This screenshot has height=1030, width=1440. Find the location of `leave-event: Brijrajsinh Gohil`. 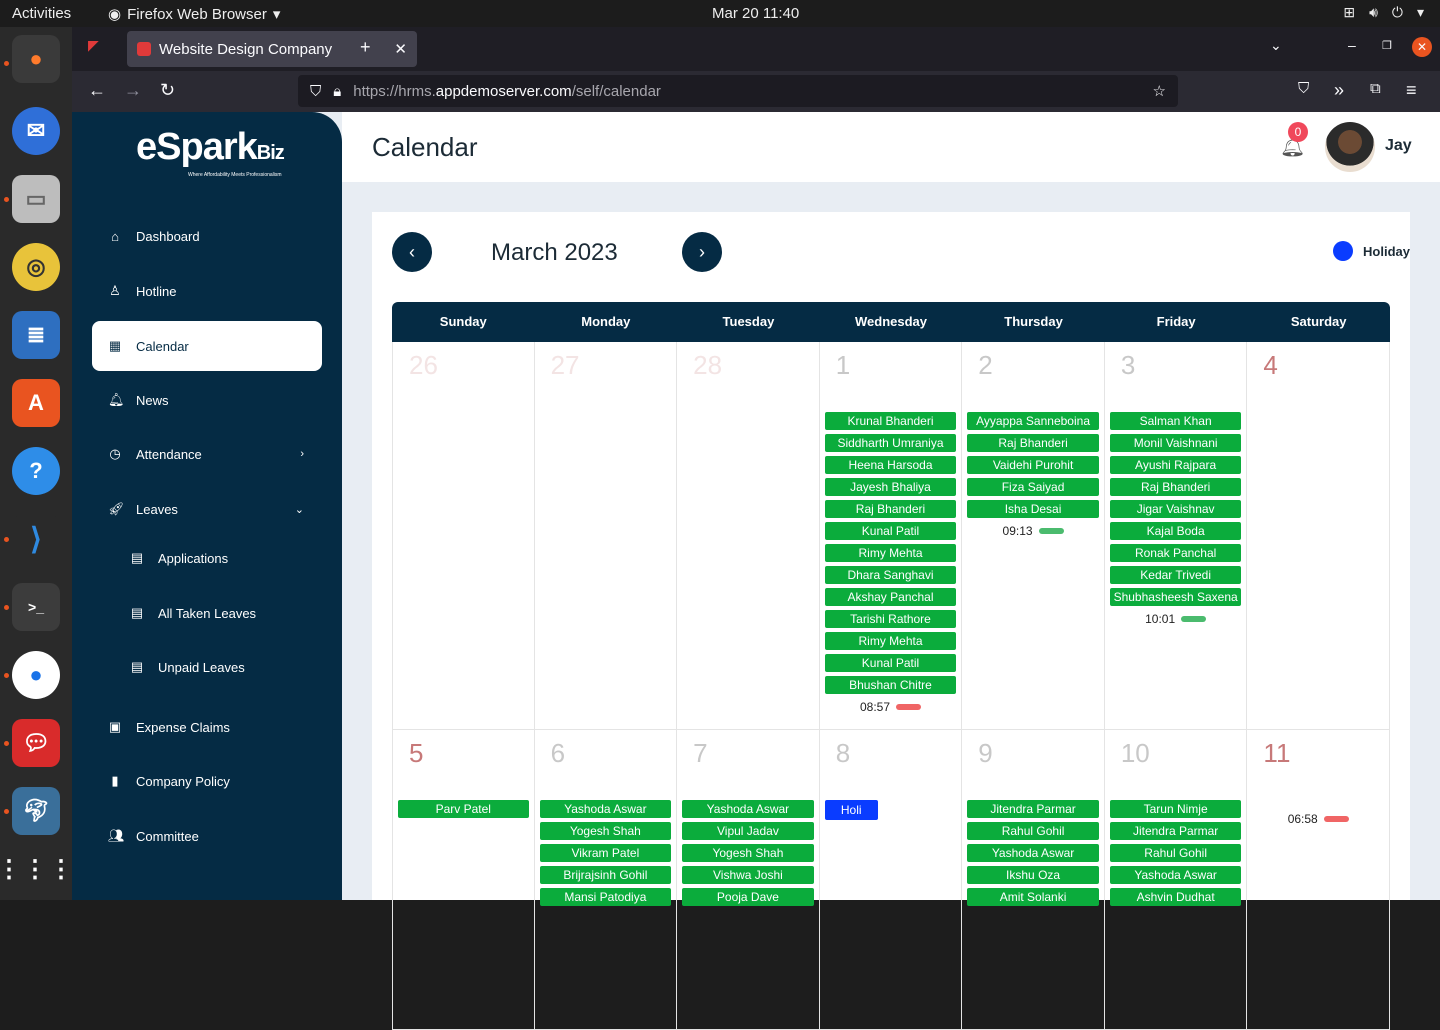

leave-event: Brijrajsinh Gohil is located at coordinates (605, 875).